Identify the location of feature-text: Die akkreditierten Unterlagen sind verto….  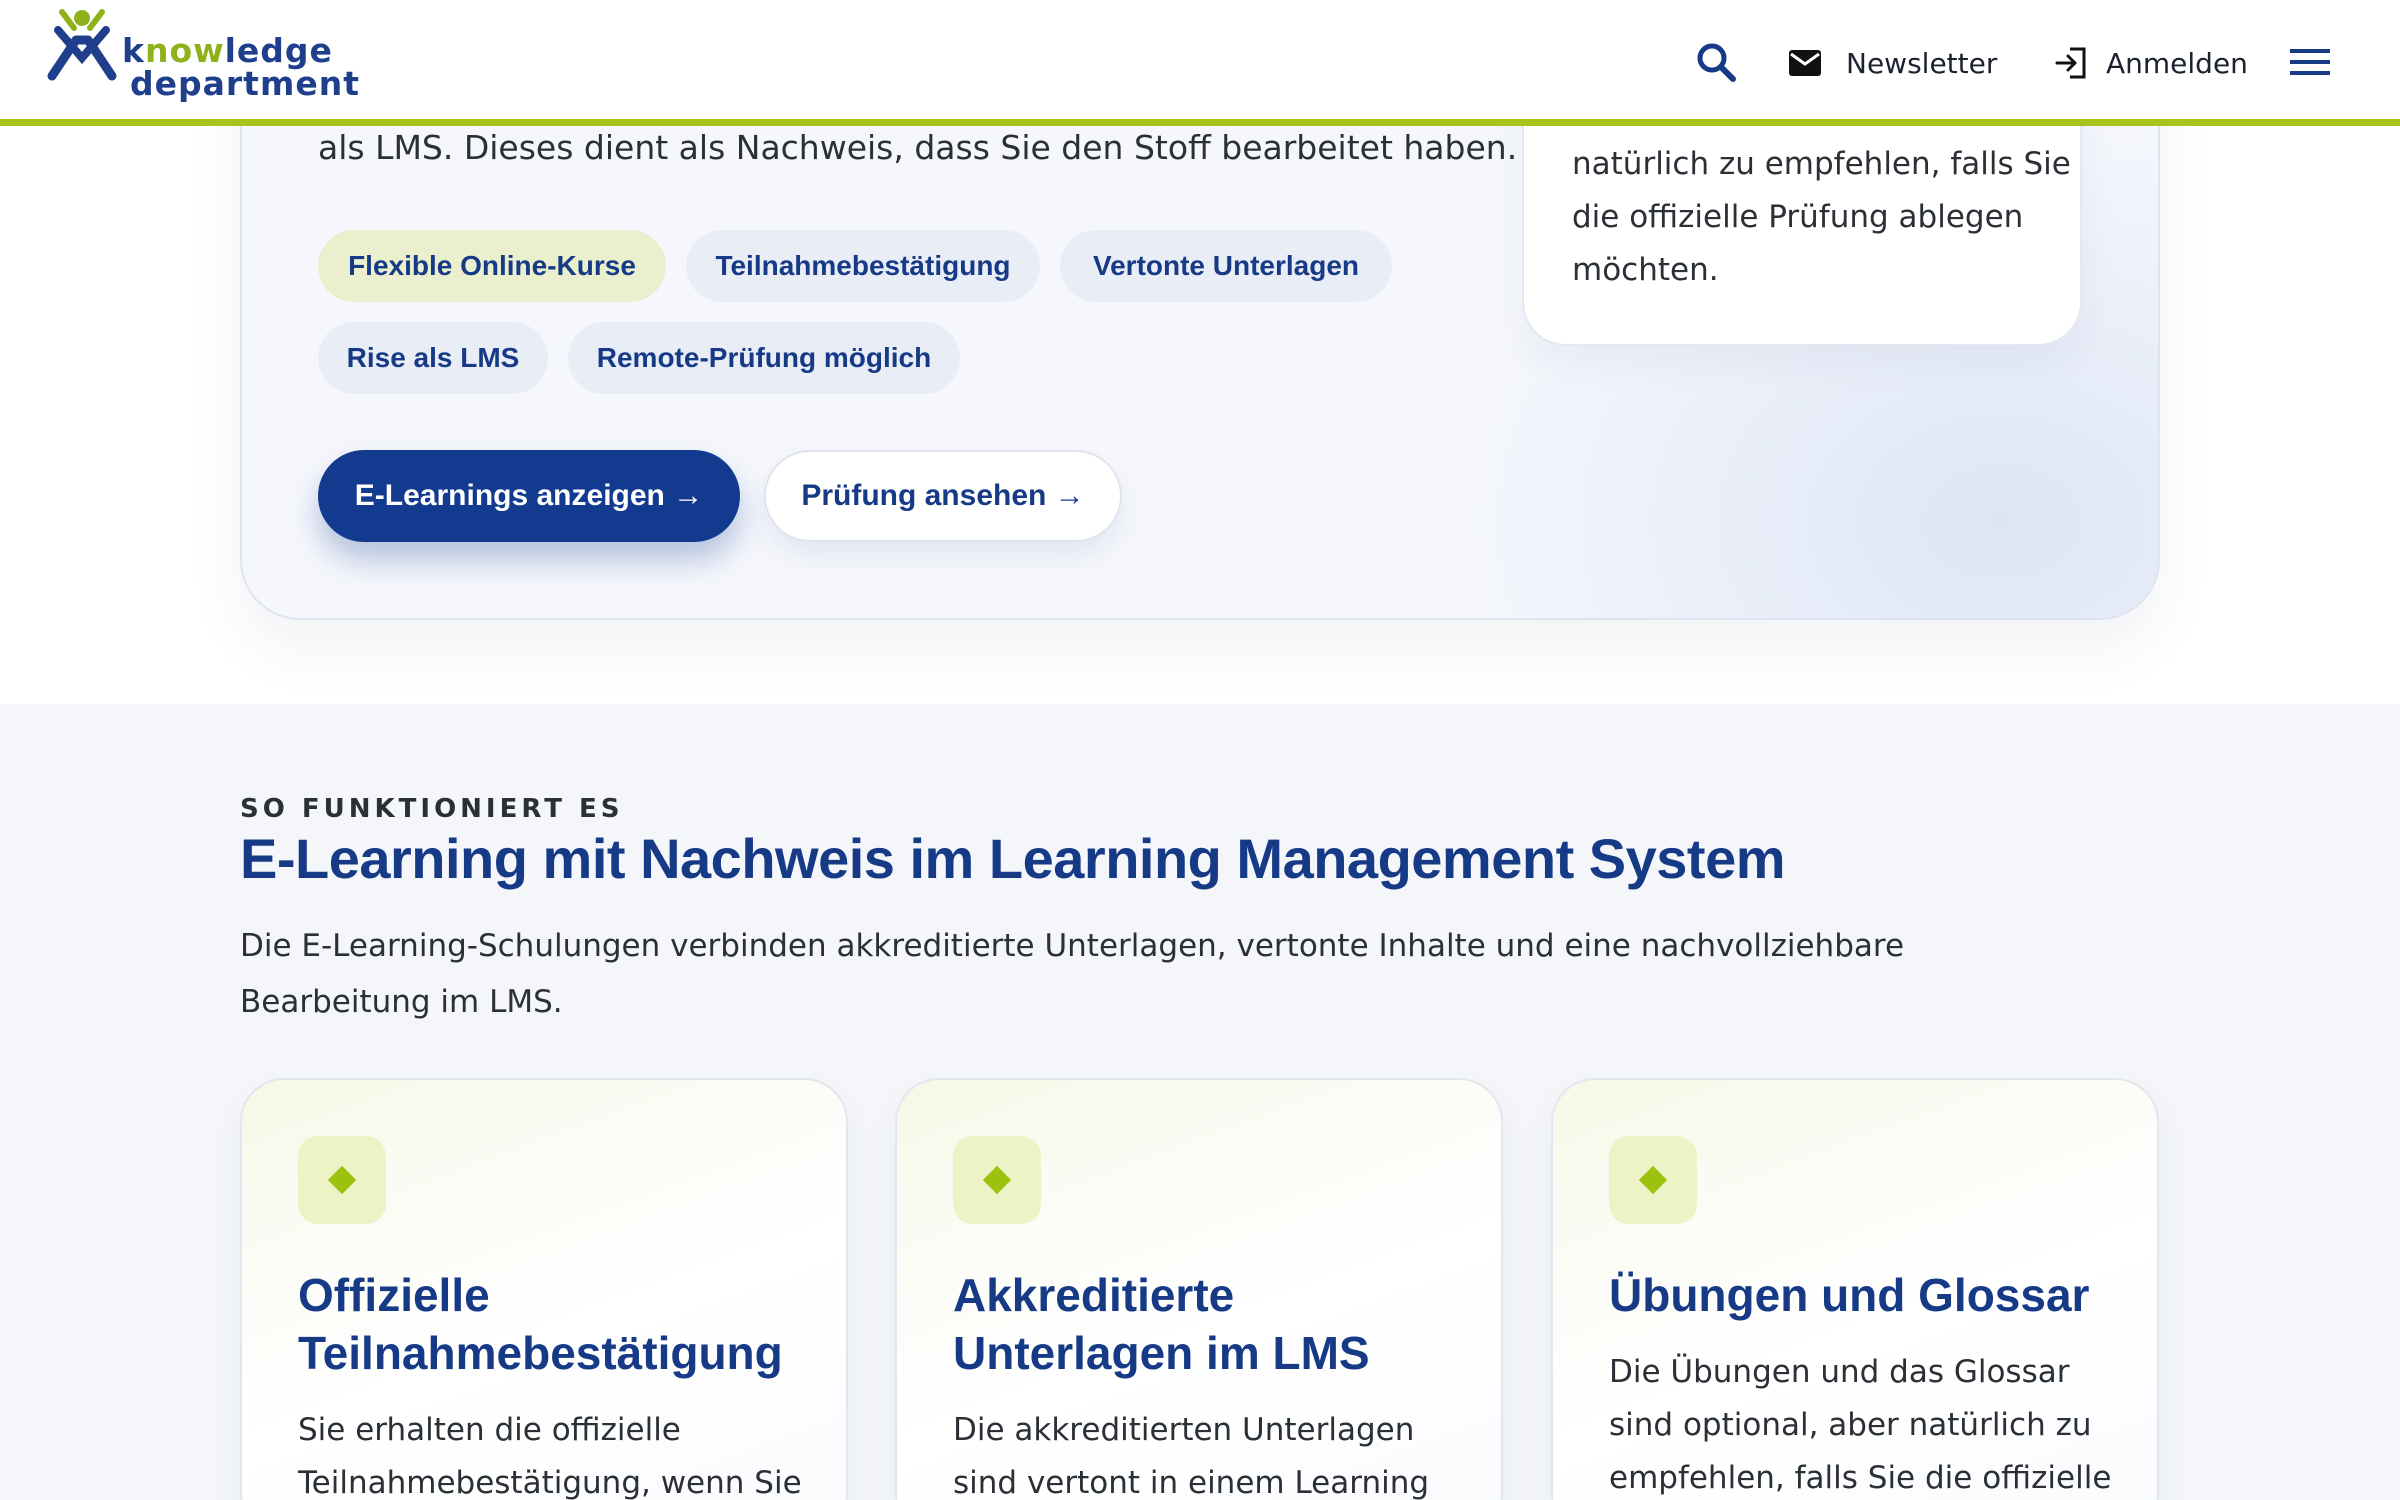
(1191, 1456).